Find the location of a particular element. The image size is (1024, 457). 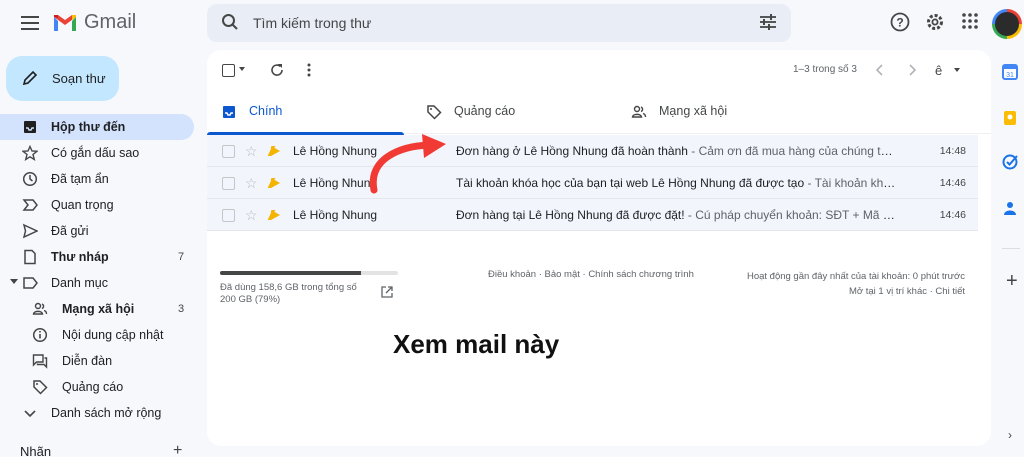

sidebar-item-promotions: Quảng cáo is located at coordinates (100, 387).